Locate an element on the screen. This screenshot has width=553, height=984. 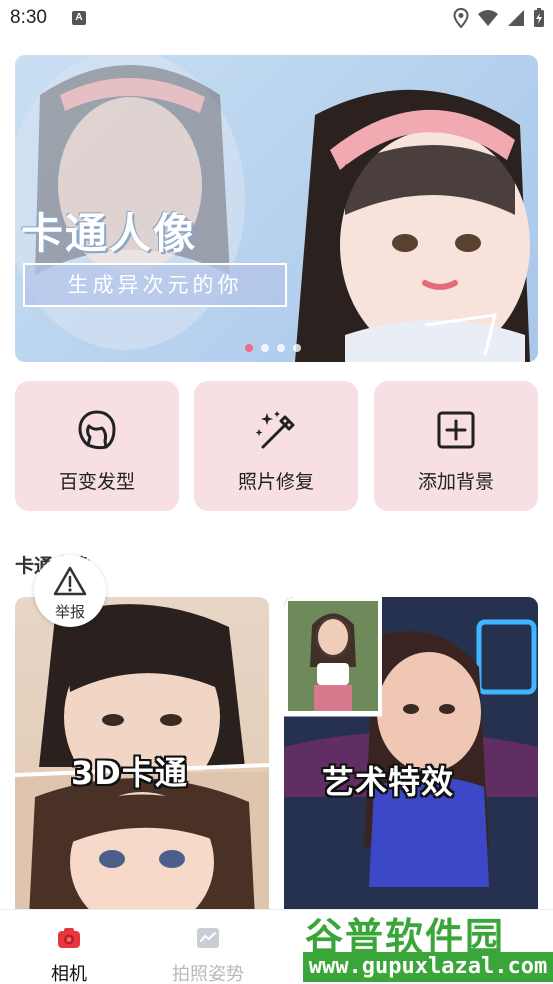
magic-wand-icon is located at coordinates (275, 430).